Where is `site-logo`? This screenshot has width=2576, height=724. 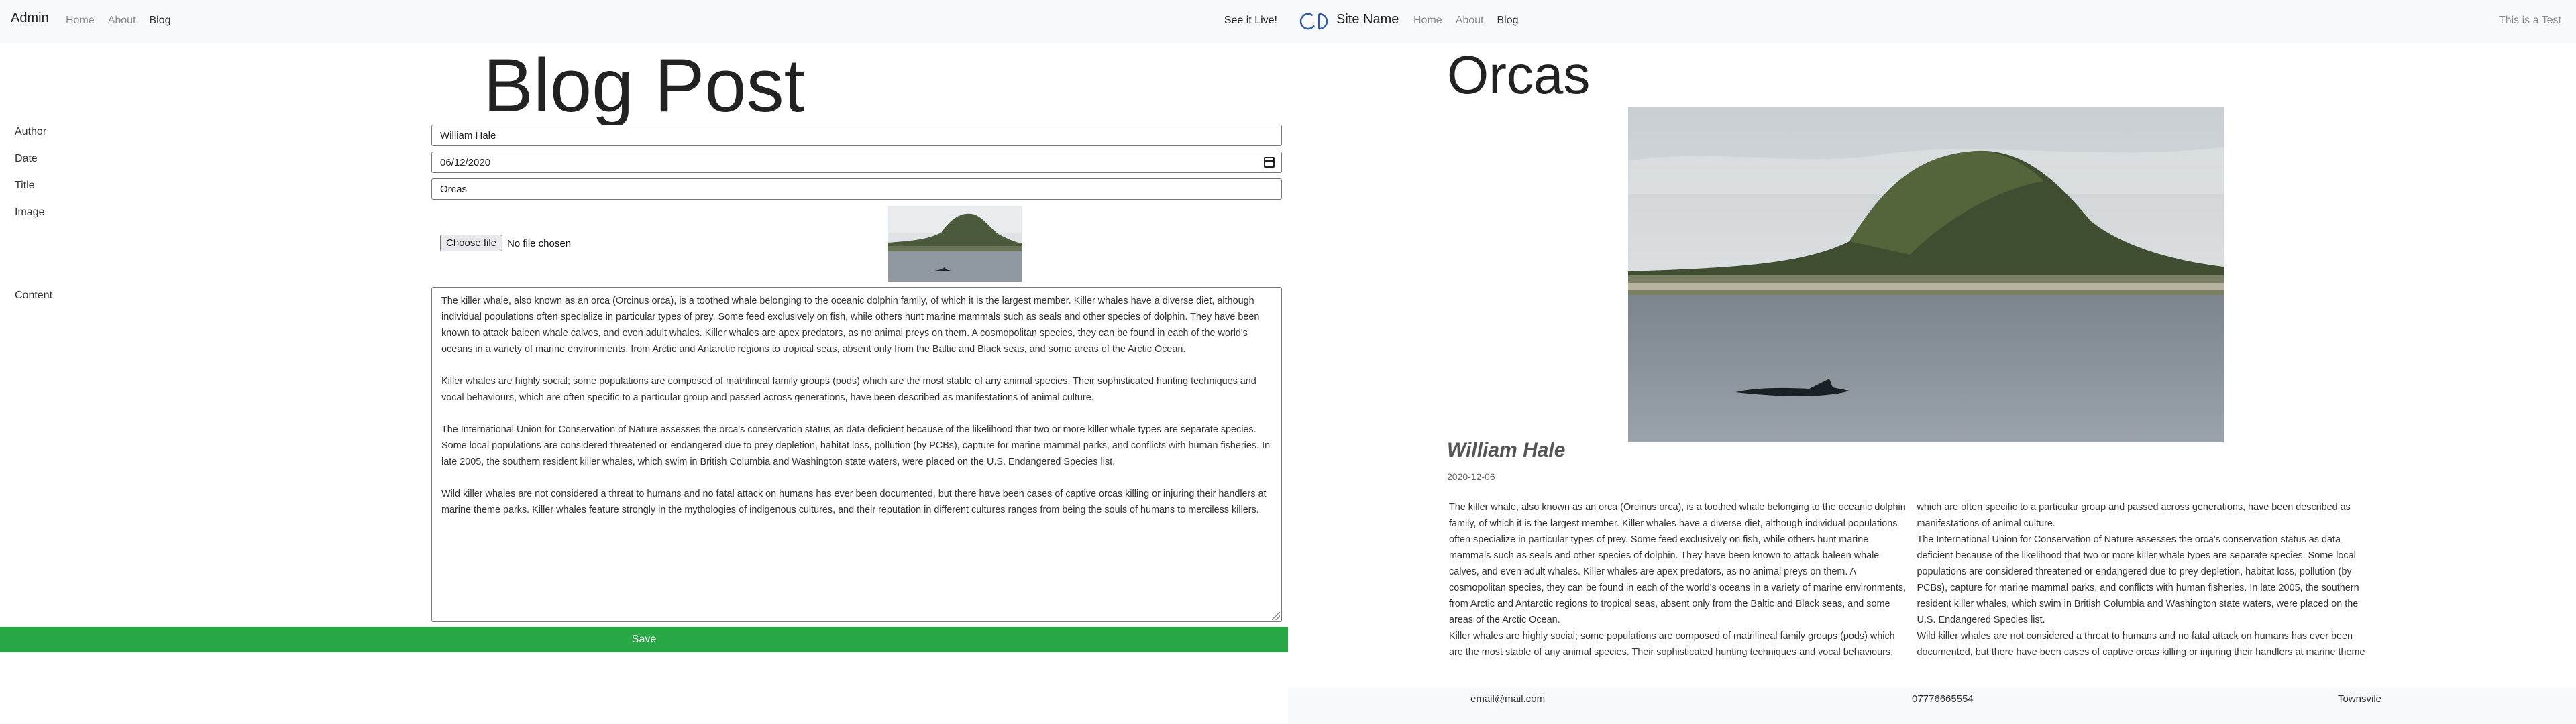
site-logo is located at coordinates (1316, 23).